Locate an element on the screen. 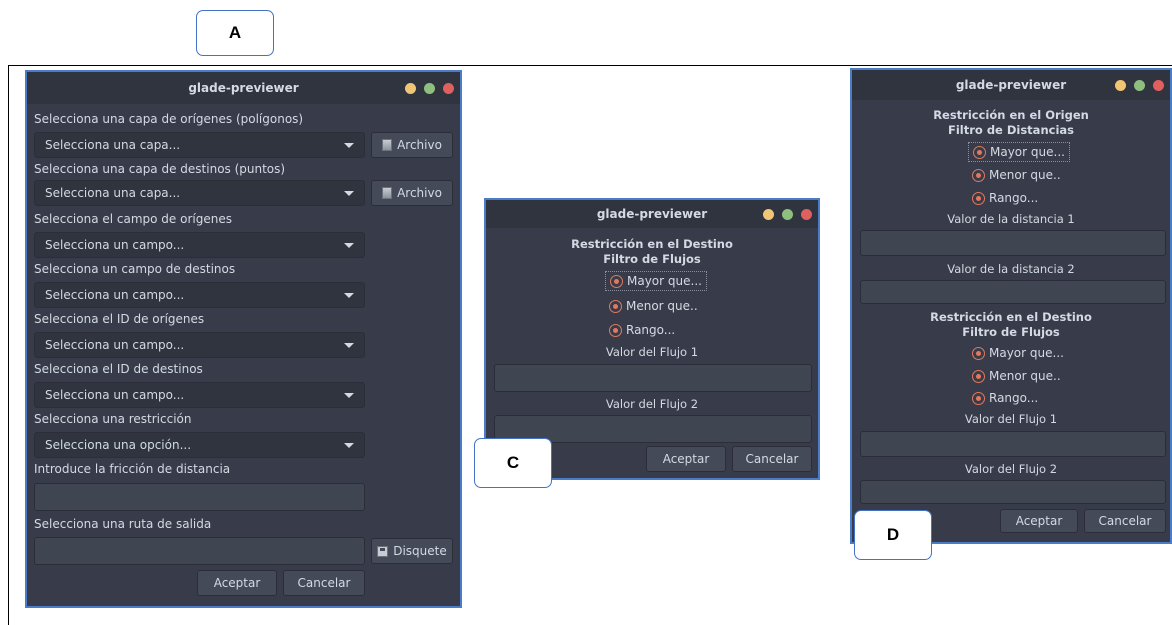  figure-frame-top is located at coordinates (590, 65).